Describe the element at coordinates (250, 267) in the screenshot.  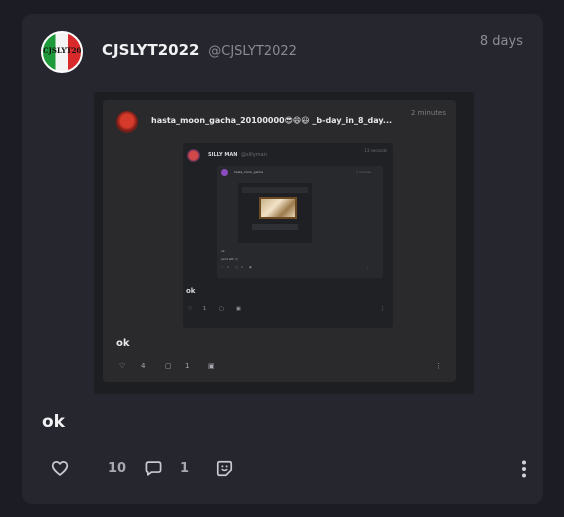
I see `inner-sticker-icon: ▣` at that location.